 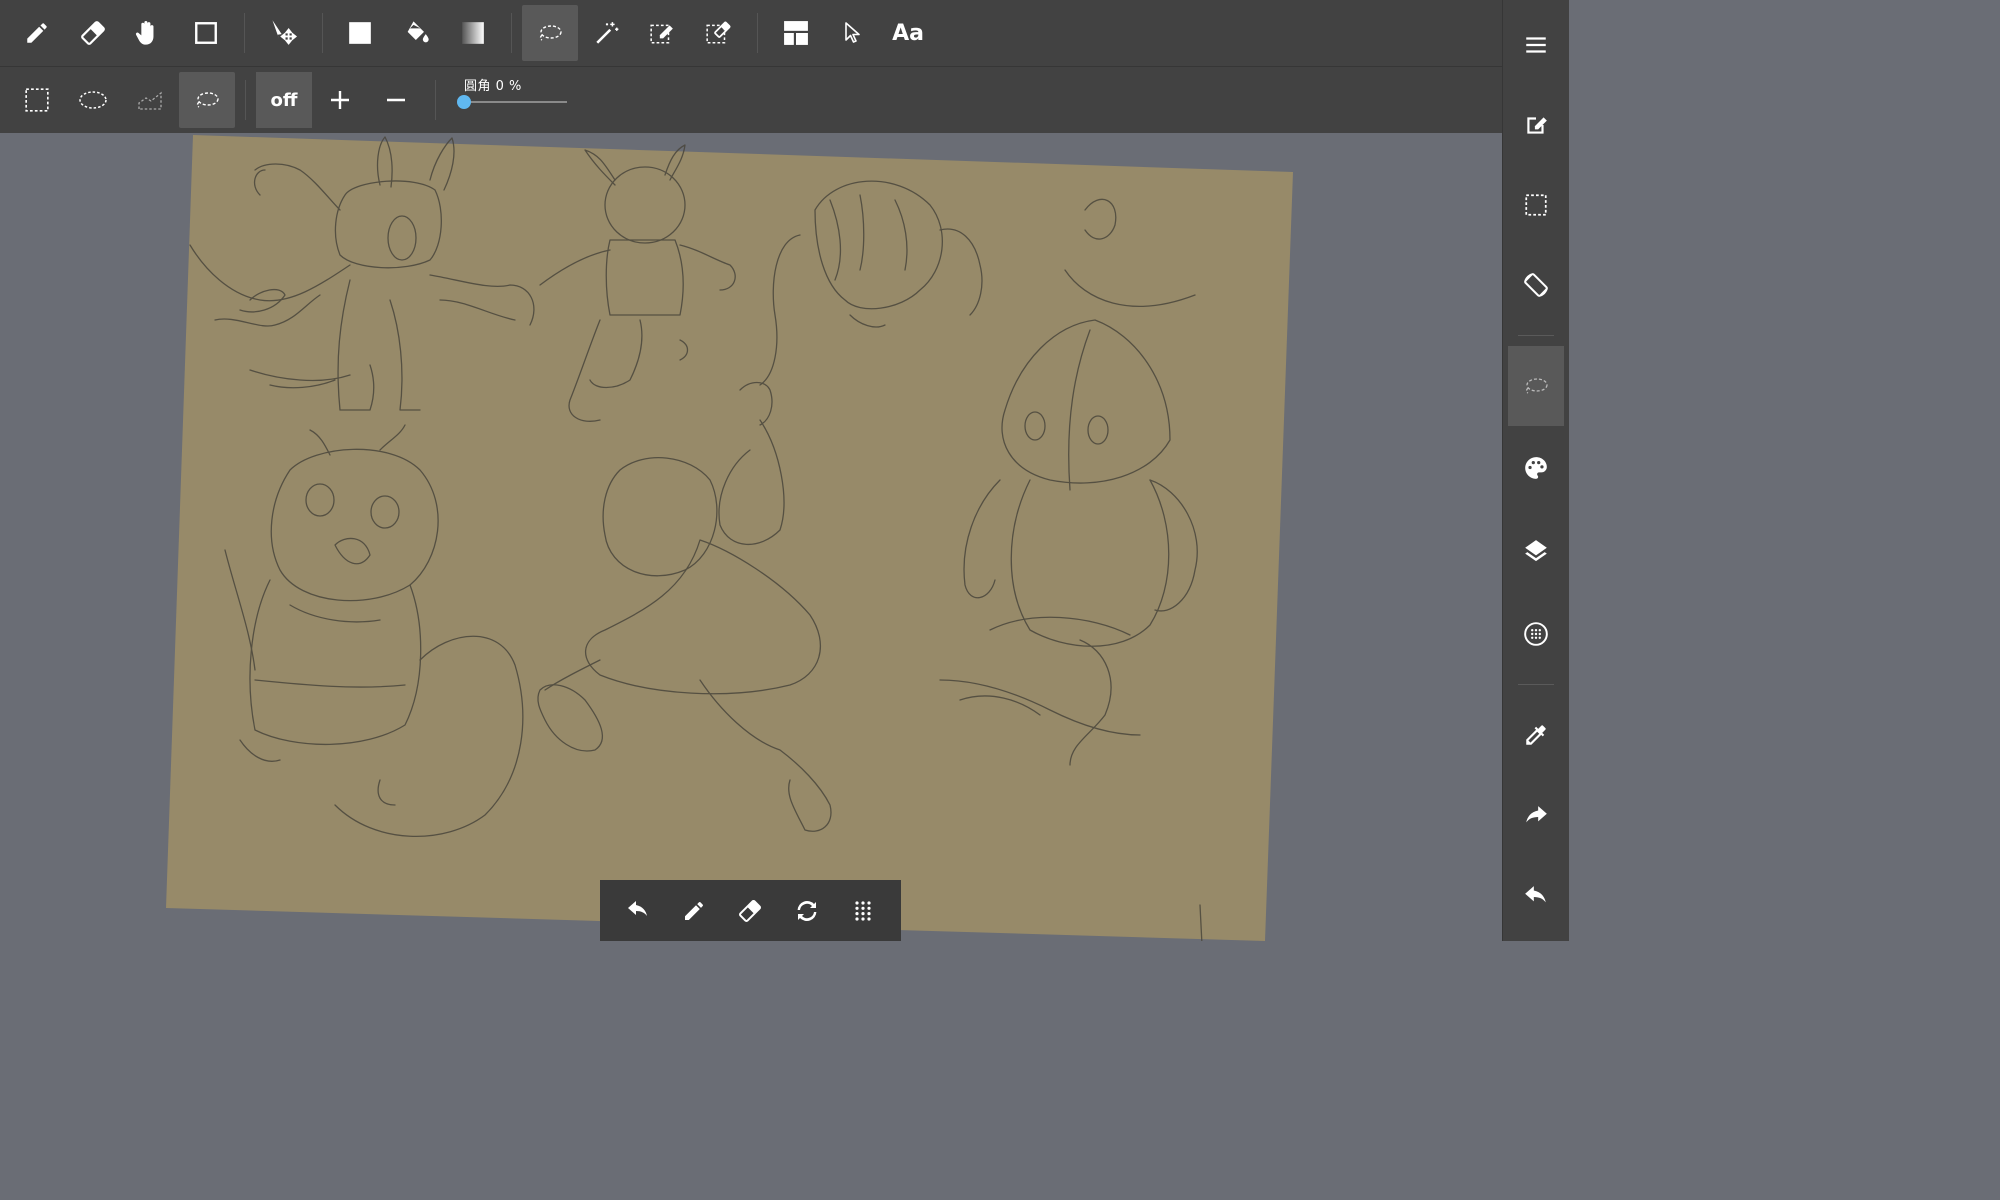 What do you see at coordinates (360, 33) in the screenshot?
I see `filled-square-icon` at bounding box center [360, 33].